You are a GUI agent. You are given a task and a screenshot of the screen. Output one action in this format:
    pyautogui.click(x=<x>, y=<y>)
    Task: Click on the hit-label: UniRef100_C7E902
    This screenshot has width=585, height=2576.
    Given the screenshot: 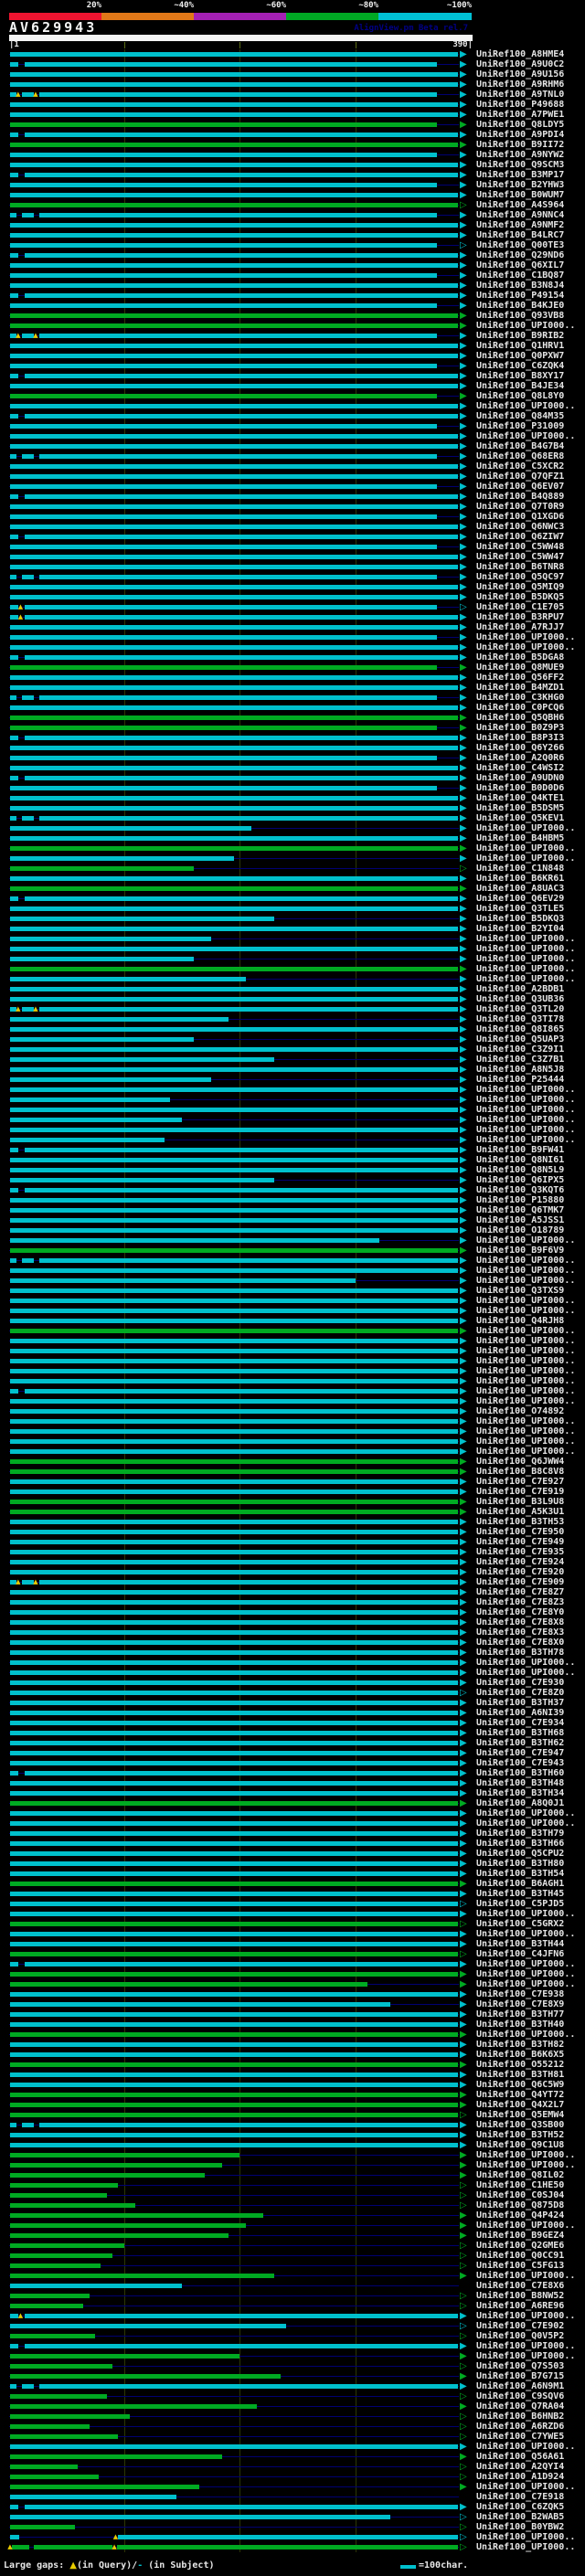 What is the action you would take?
    pyautogui.click(x=520, y=2326)
    